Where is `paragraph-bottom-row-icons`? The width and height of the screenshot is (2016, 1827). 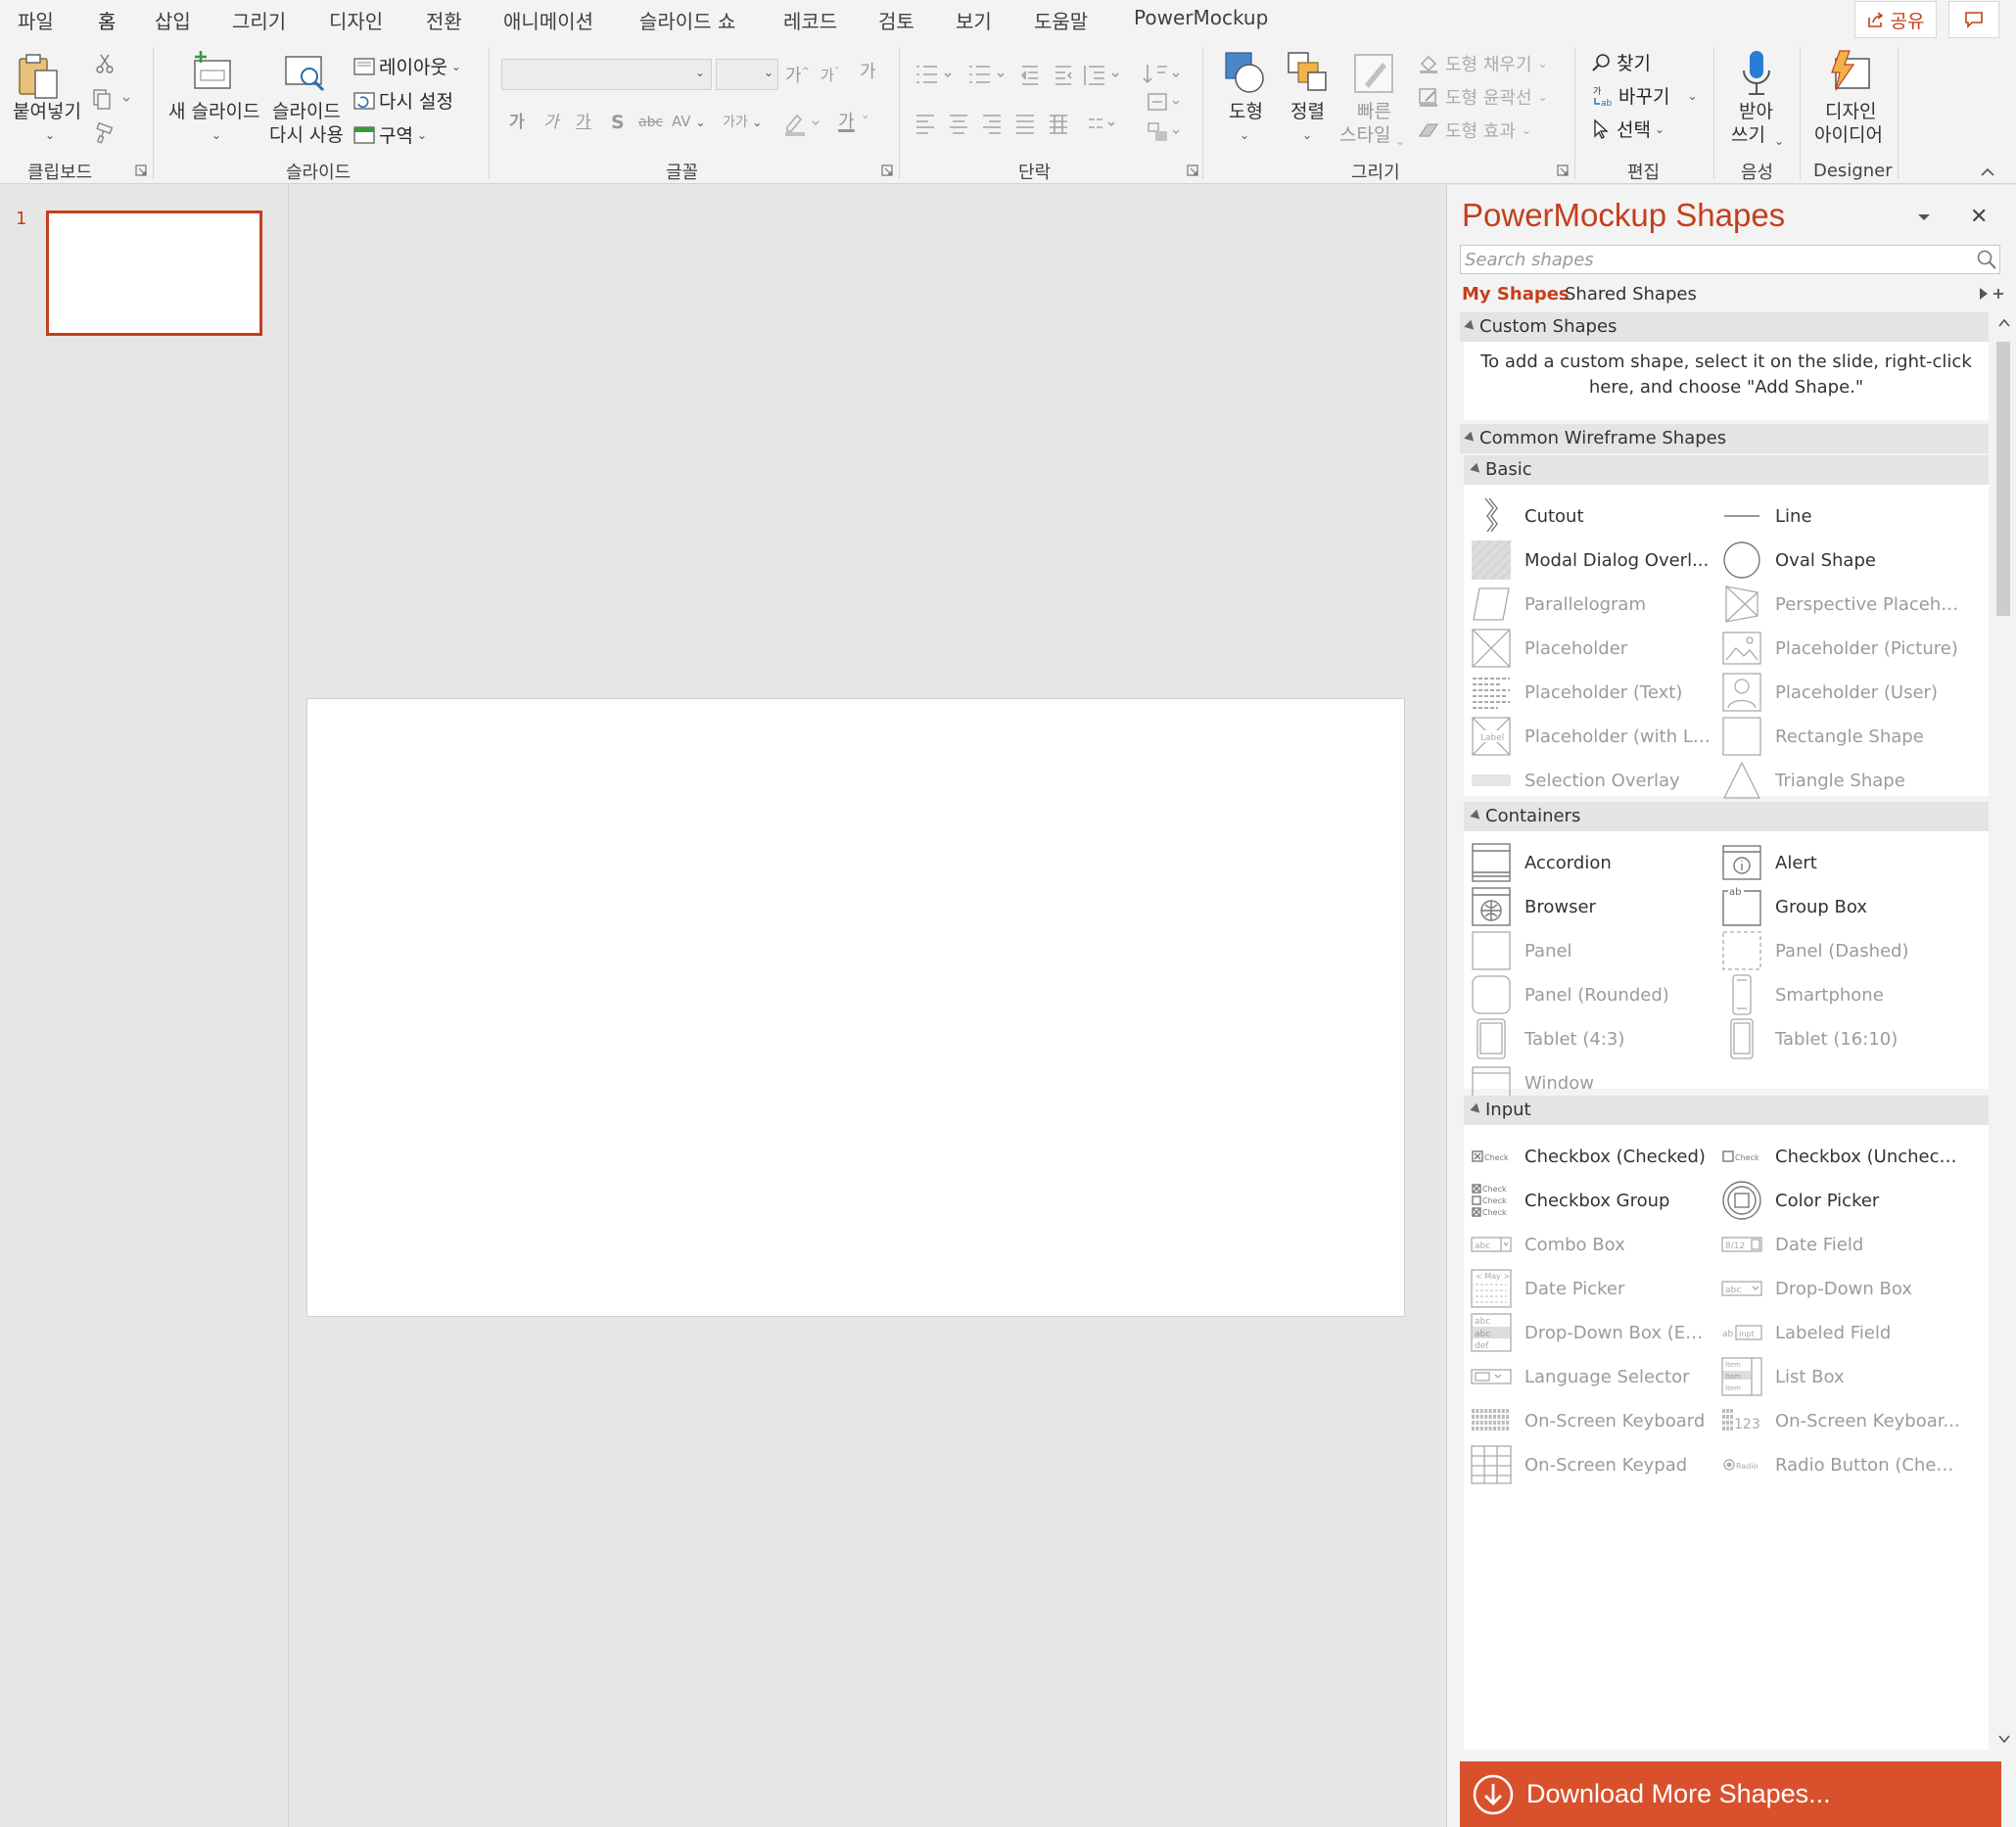
paragraph-bottom-row-icons is located at coordinates (1030, 125).